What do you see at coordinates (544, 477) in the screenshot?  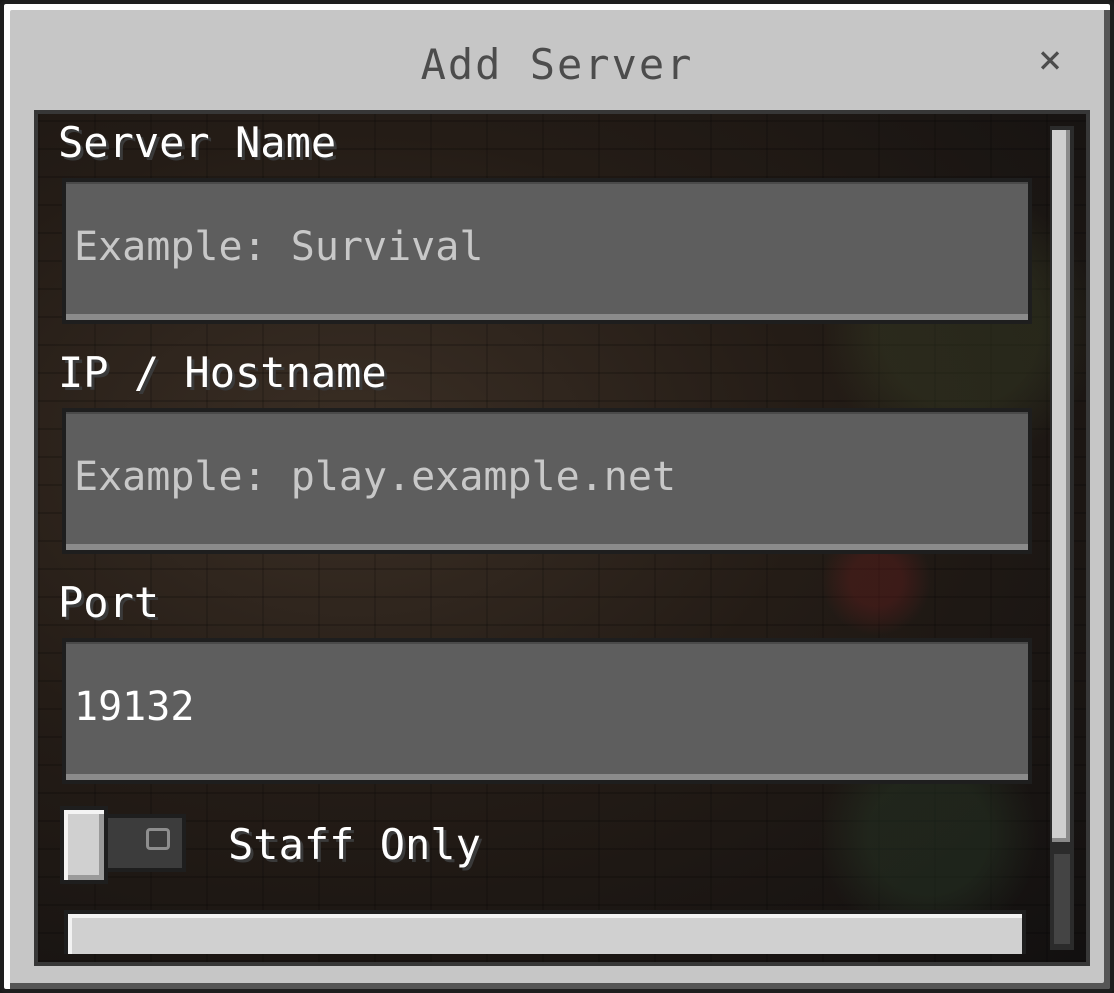 I see `hostname-input` at bounding box center [544, 477].